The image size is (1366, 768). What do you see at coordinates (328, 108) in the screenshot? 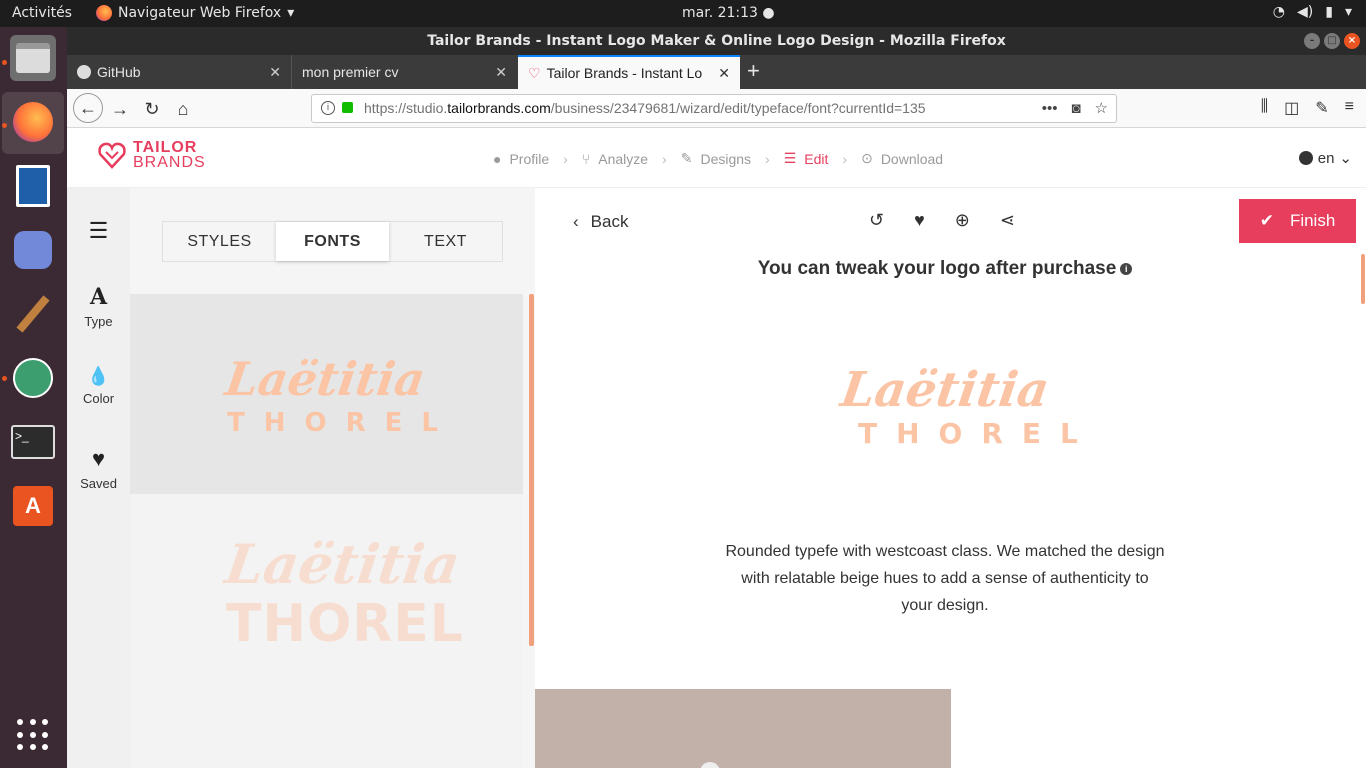
I see `site-info-icon: i` at bounding box center [328, 108].